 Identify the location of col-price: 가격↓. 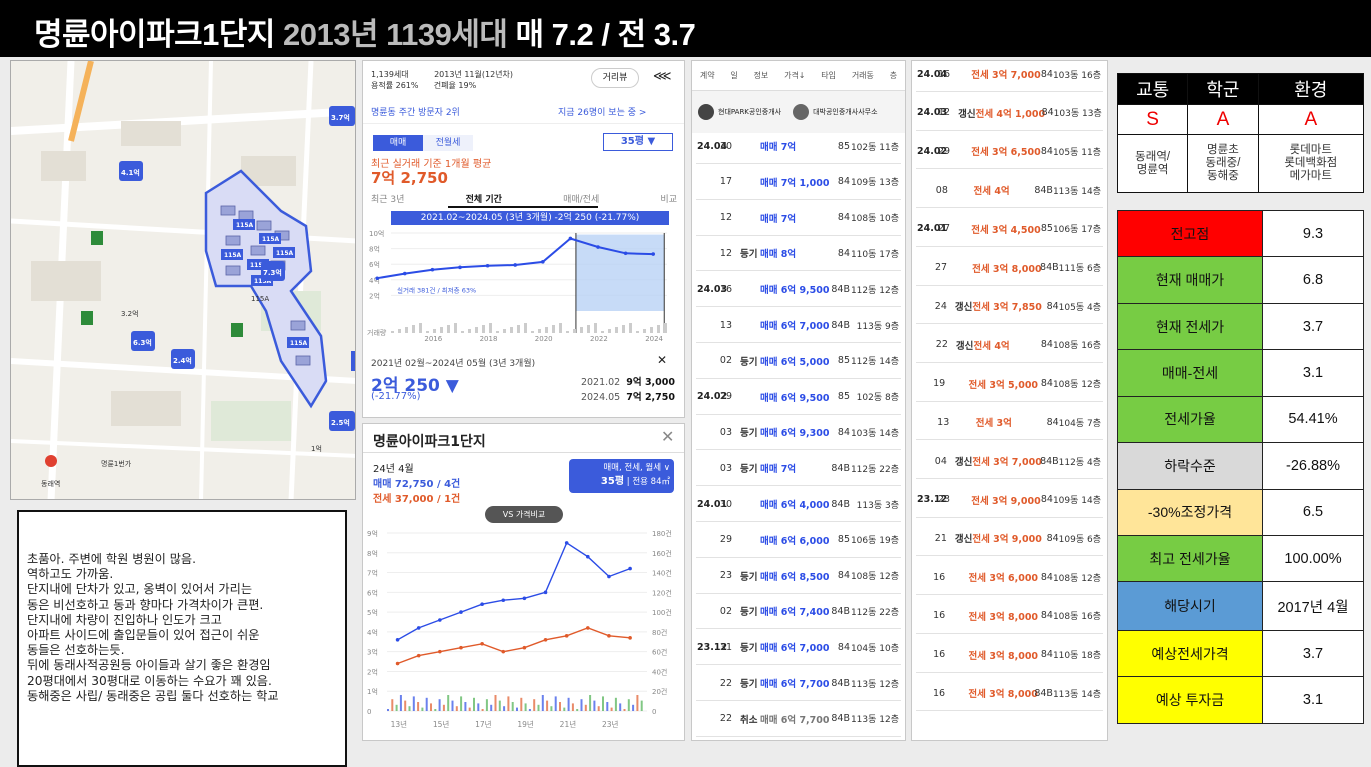
(794, 75).